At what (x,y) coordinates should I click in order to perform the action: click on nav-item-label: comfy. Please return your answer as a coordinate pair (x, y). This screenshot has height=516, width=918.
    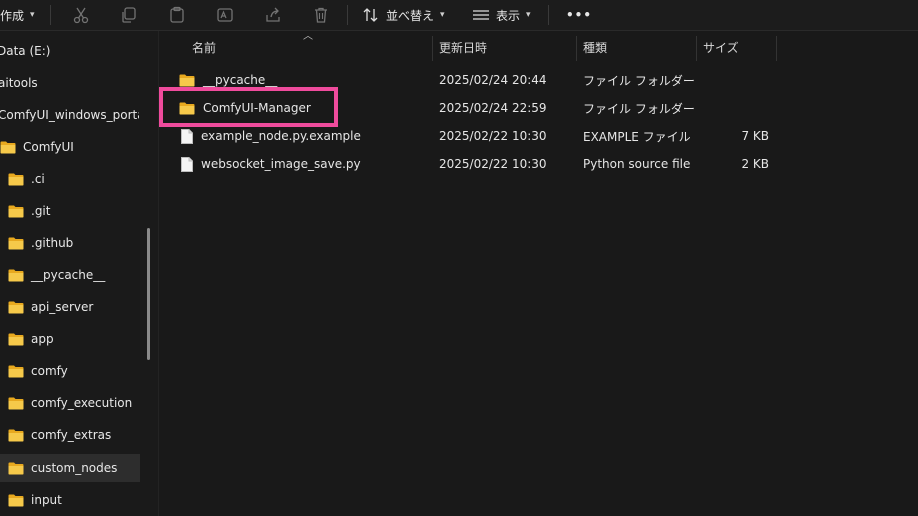
    Looking at the image, I should click on (49, 371).